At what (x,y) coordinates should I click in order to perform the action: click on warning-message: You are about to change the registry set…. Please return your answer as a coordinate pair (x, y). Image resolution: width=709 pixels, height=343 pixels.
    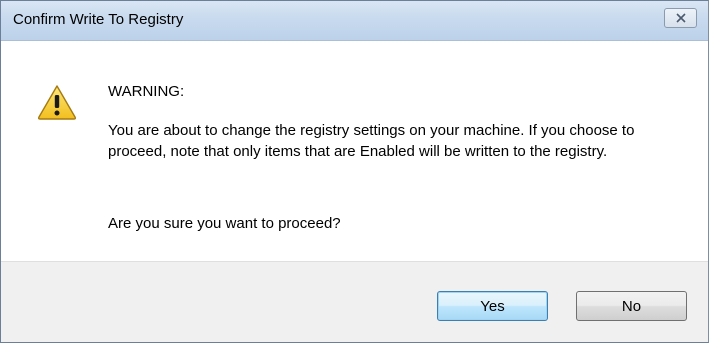
    Looking at the image, I should click on (371, 141).